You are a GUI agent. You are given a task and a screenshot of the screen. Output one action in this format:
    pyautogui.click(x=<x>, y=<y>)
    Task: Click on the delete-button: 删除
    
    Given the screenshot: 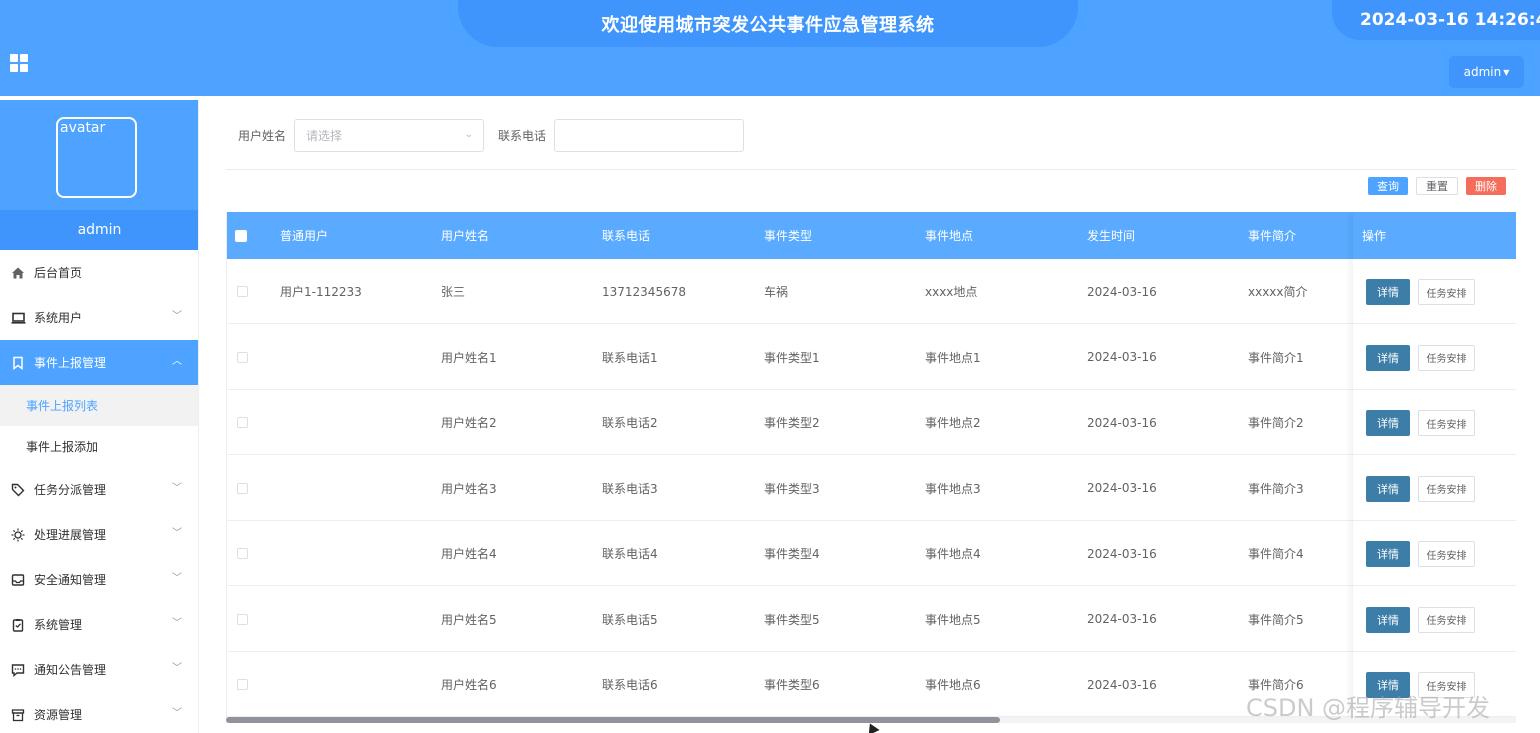 What is the action you would take?
    pyautogui.click(x=1486, y=186)
    